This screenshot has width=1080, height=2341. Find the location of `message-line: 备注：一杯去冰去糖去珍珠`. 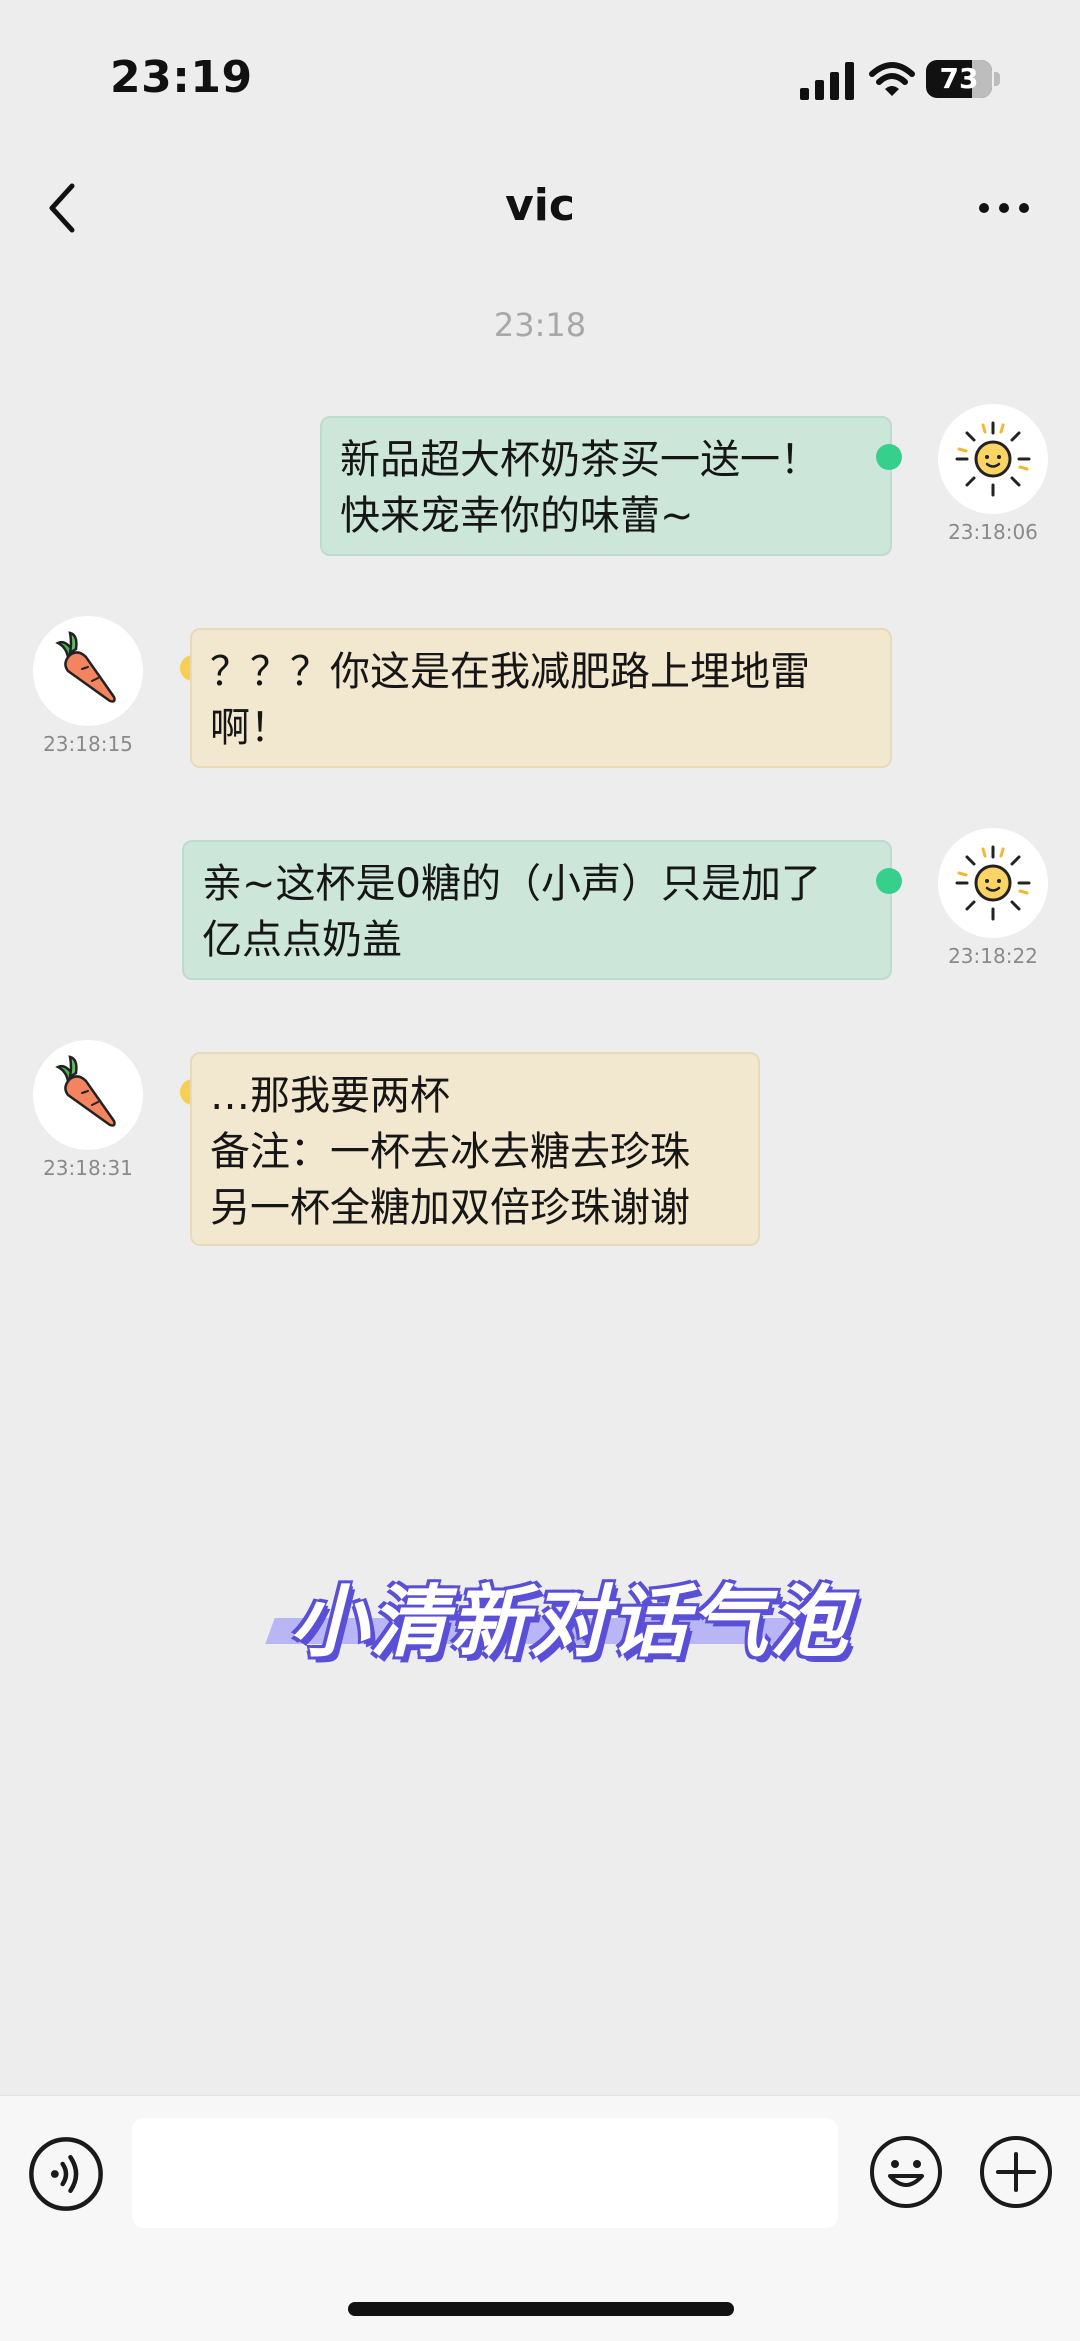

message-line: 备注：一杯去冰去糖去珍珠 is located at coordinates (450, 1152).